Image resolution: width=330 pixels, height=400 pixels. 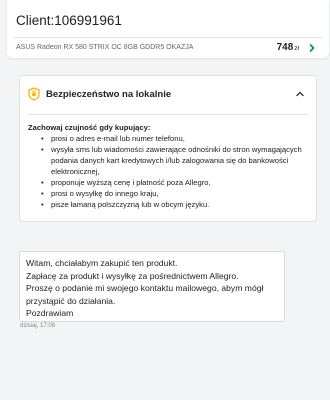 I want to click on message-timestamp: dzisiaj, 17:08, so click(x=38, y=326).